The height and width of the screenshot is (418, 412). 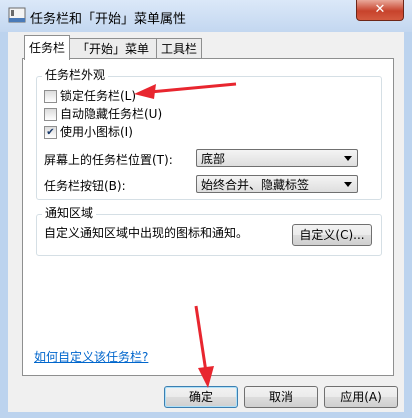 I want to click on tab-taskbar: 任务栏, so click(x=47, y=47).